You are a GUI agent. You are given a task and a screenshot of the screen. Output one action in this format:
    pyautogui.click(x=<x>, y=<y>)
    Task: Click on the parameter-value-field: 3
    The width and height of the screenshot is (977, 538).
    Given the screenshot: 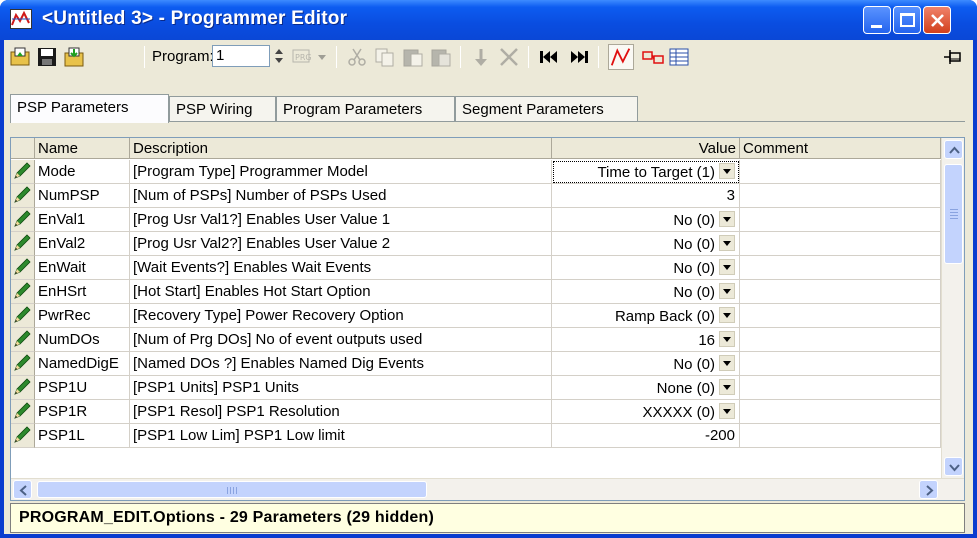 What is the action you would take?
    pyautogui.click(x=646, y=196)
    